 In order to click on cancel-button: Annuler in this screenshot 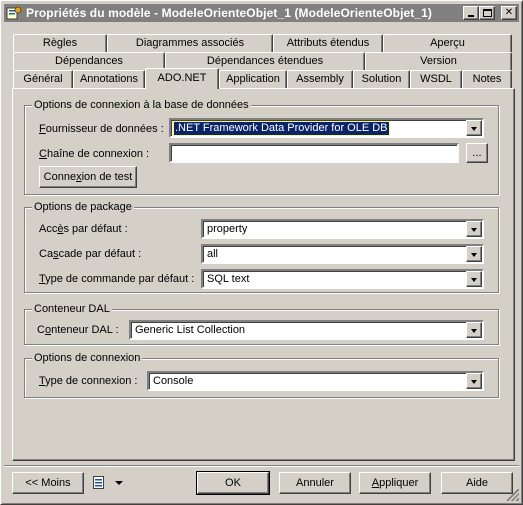, I will do `click(315, 483)`.